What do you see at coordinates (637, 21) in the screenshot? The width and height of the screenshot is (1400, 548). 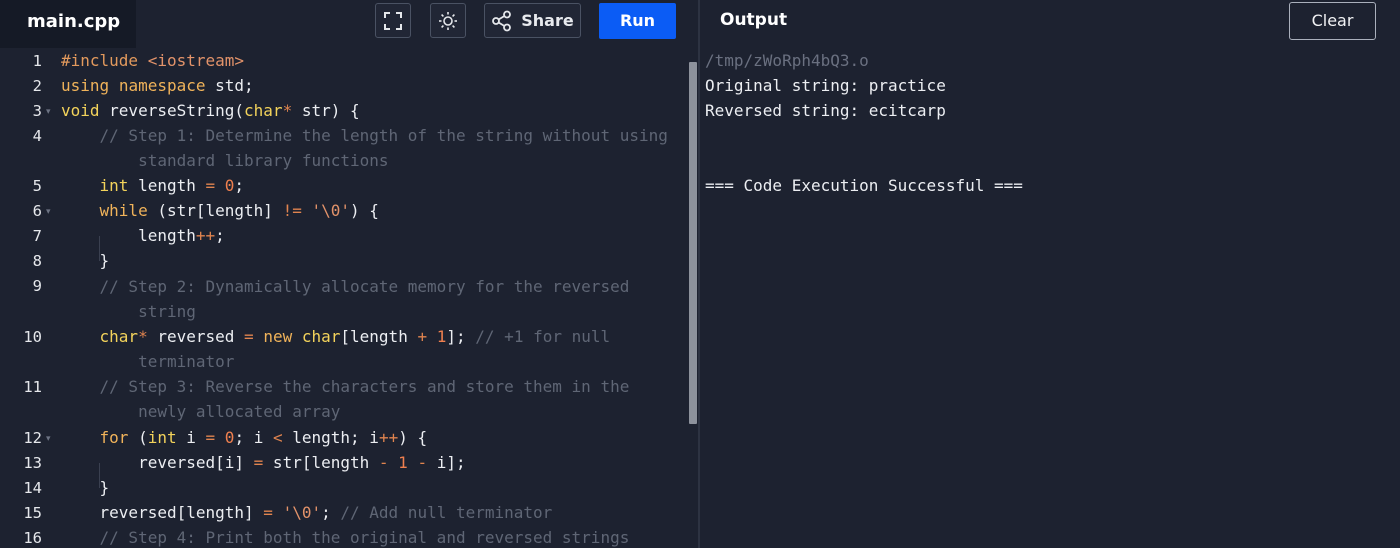 I see `run-button: Run` at bounding box center [637, 21].